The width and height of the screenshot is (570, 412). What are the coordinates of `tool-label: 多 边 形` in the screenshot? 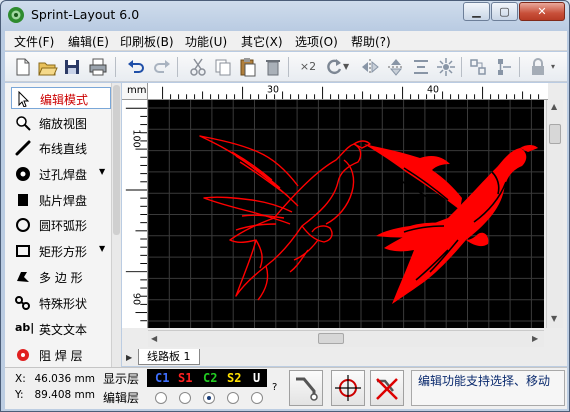 It's located at (61, 278).